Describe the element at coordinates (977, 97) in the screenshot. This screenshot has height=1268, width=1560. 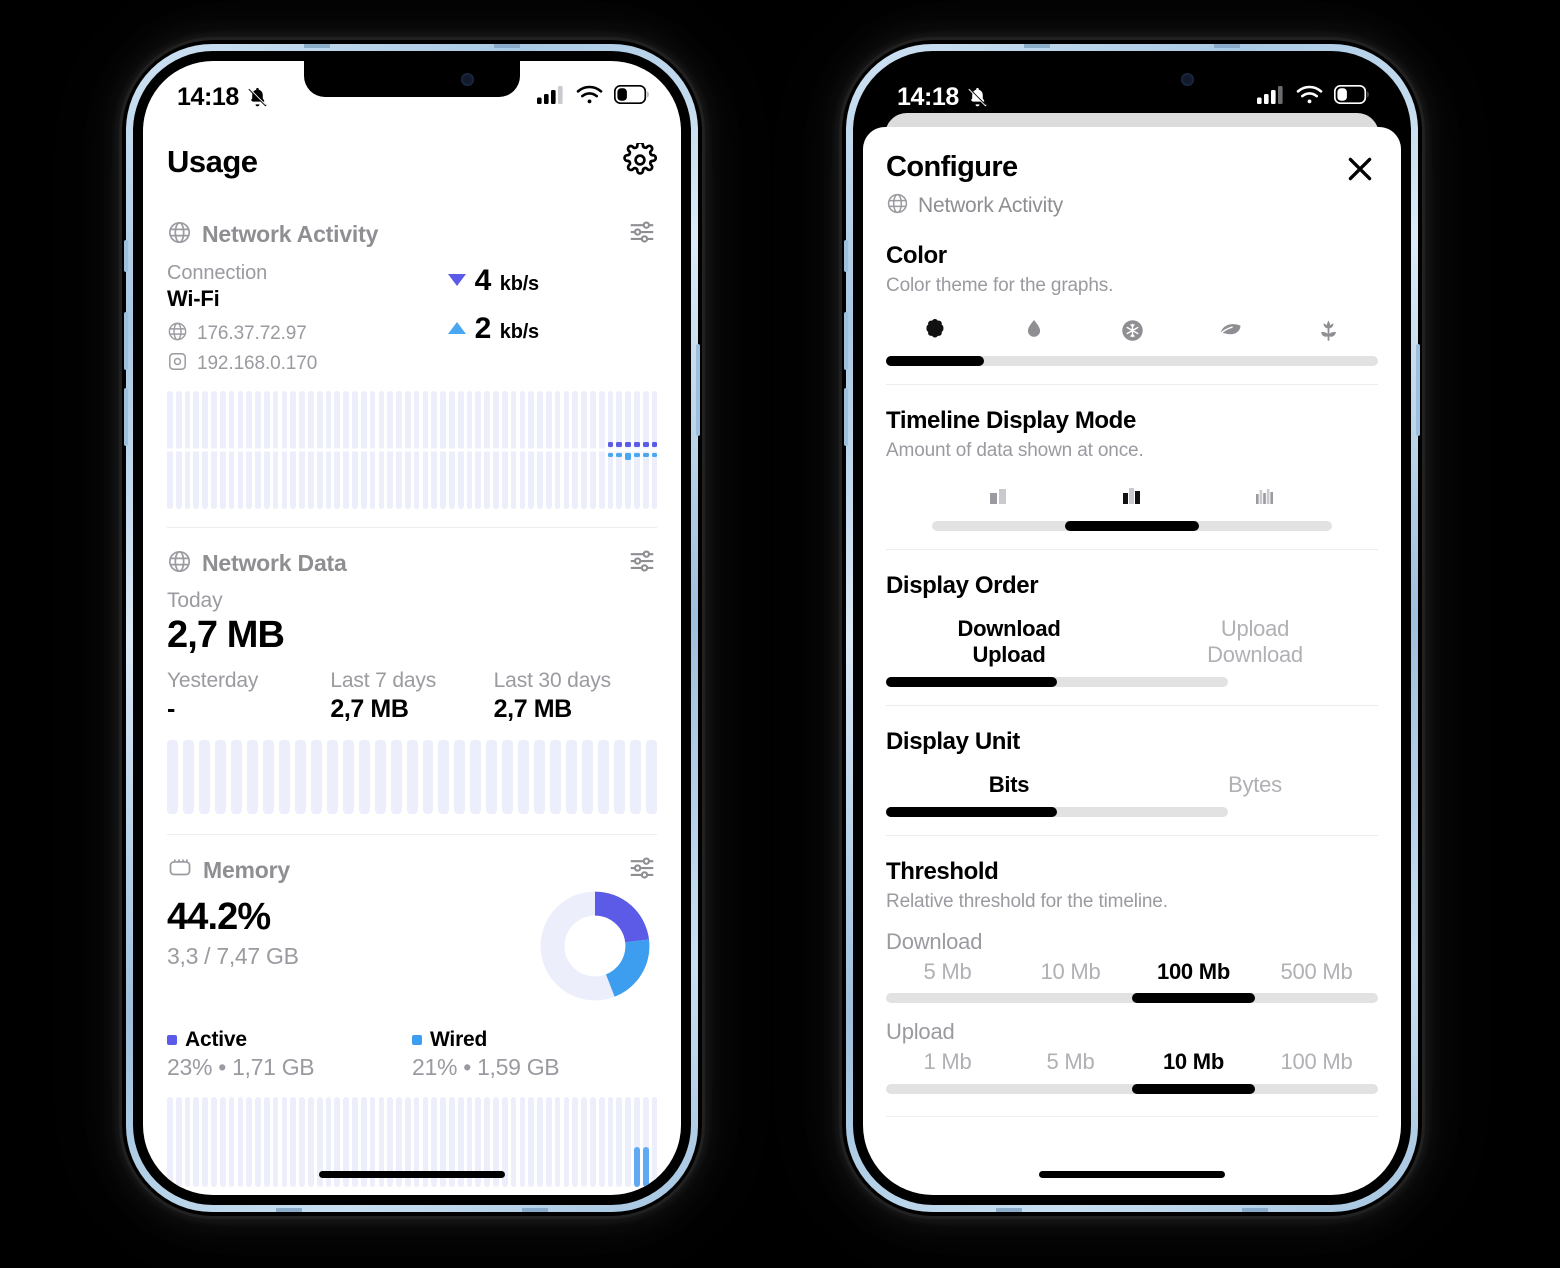
I see `bell-slash-icon` at that location.